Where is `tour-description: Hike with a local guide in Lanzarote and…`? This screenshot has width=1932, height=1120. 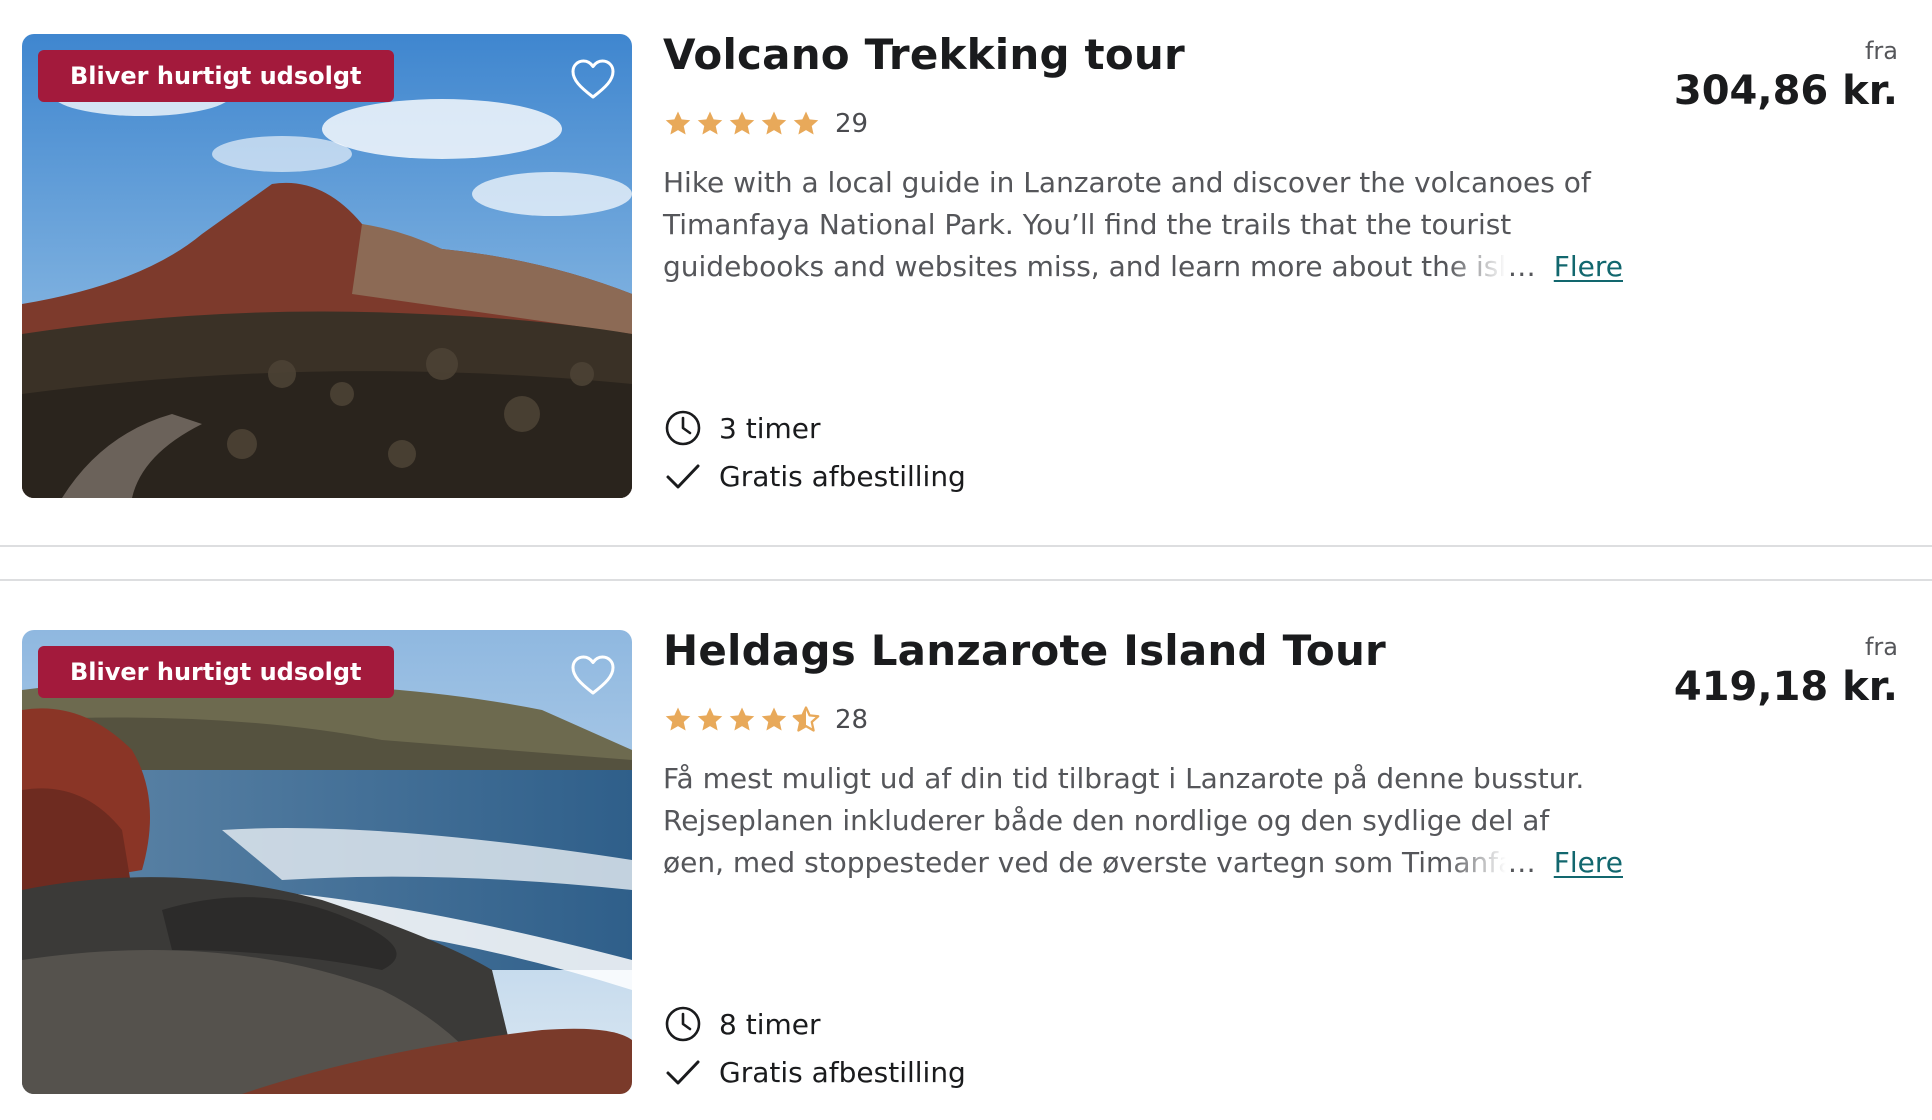 tour-description: Hike with a local guide in Lanzarote and… is located at coordinates (1143, 225).